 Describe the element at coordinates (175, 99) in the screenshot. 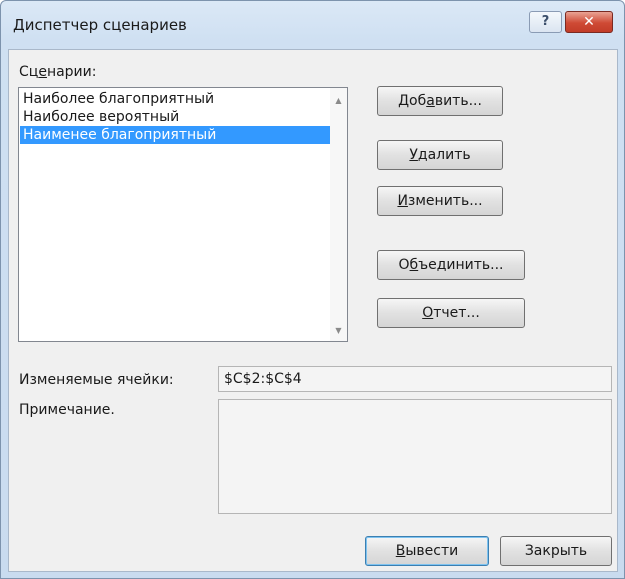

I see `list-item: Наиболее благоприятный` at that location.